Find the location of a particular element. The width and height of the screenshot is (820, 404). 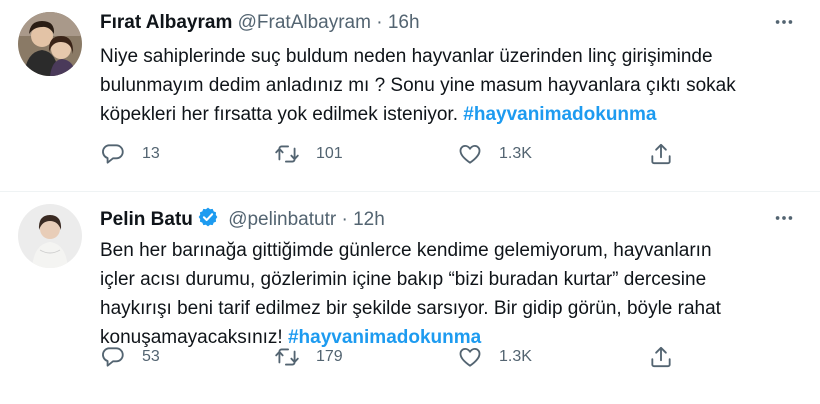

handle: @pelinbatutr is located at coordinates (282, 219).